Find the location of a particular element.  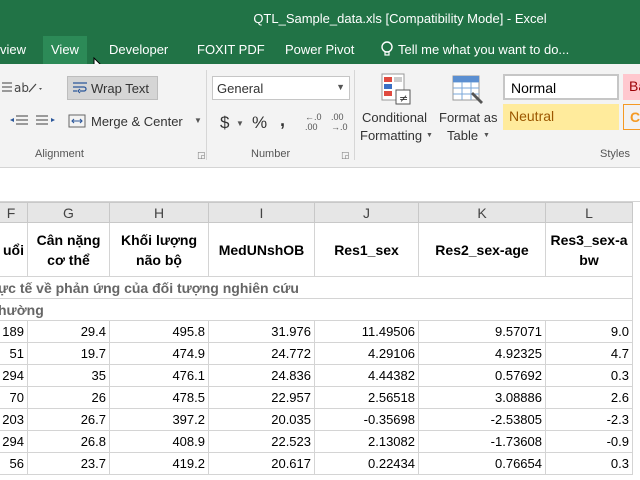

data-cell: 26 is located at coordinates (68, 397).